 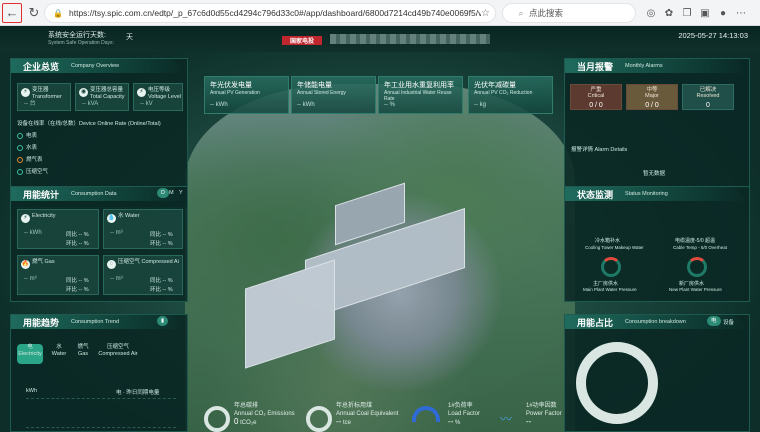 I want to click on search-icon: ⌕, so click(x=521, y=12).